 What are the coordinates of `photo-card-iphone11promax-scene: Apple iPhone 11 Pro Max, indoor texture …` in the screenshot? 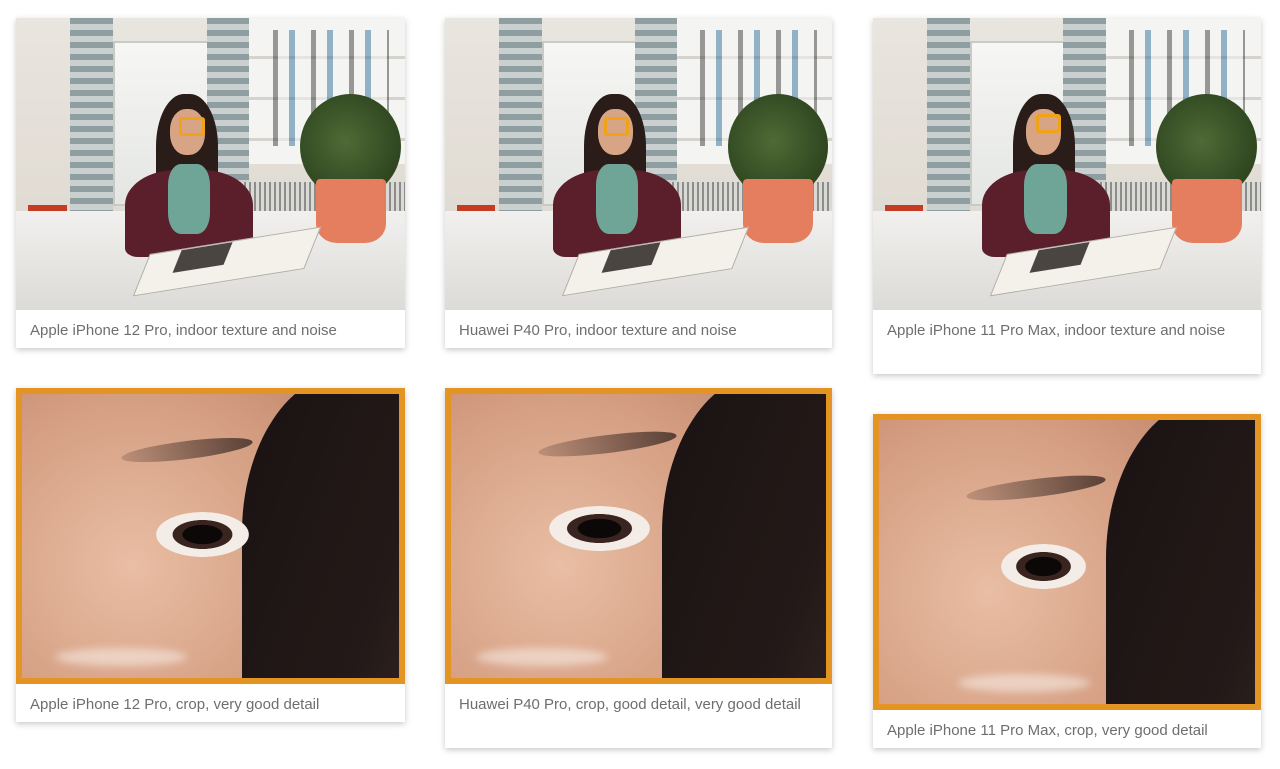 It's located at (1067, 196).